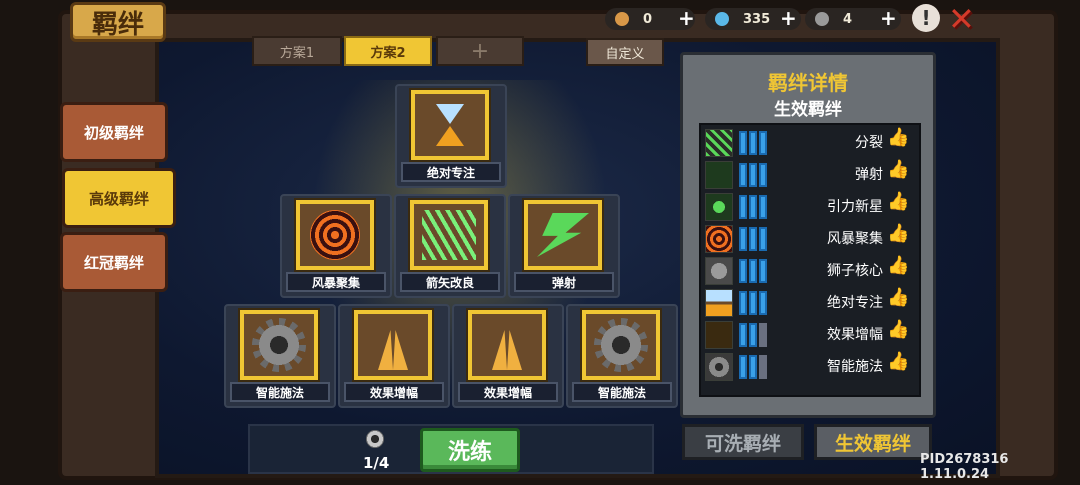 The height and width of the screenshot is (485, 1080). Describe the element at coordinates (114, 262) in the screenshot. I see `tab-crown-bond: 红冠羁绊` at that location.